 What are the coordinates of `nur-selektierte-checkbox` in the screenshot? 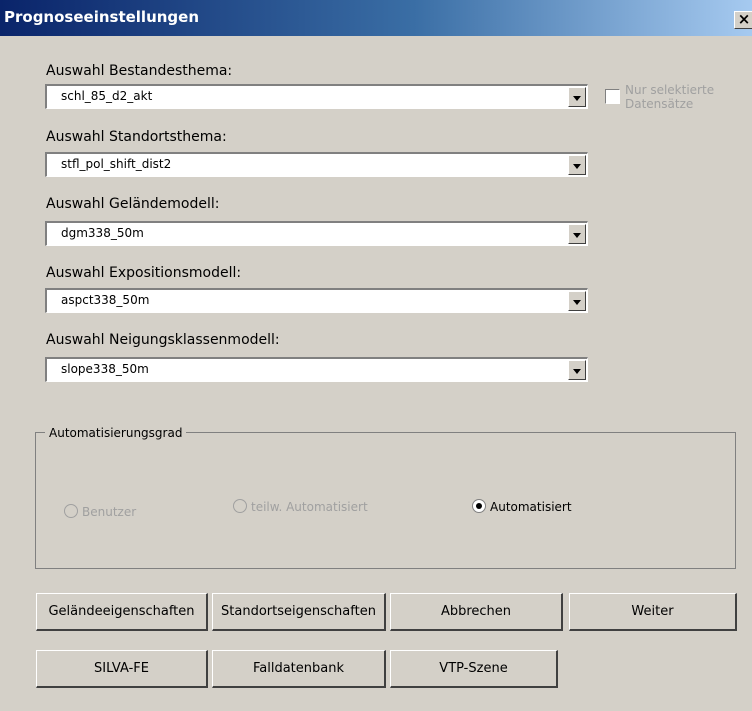 It's located at (612, 96).